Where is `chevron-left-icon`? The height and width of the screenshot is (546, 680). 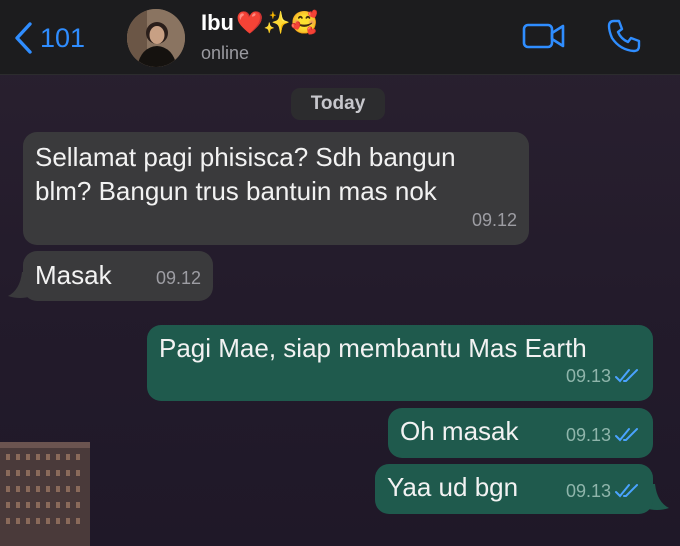
chevron-left-icon is located at coordinates (23, 38).